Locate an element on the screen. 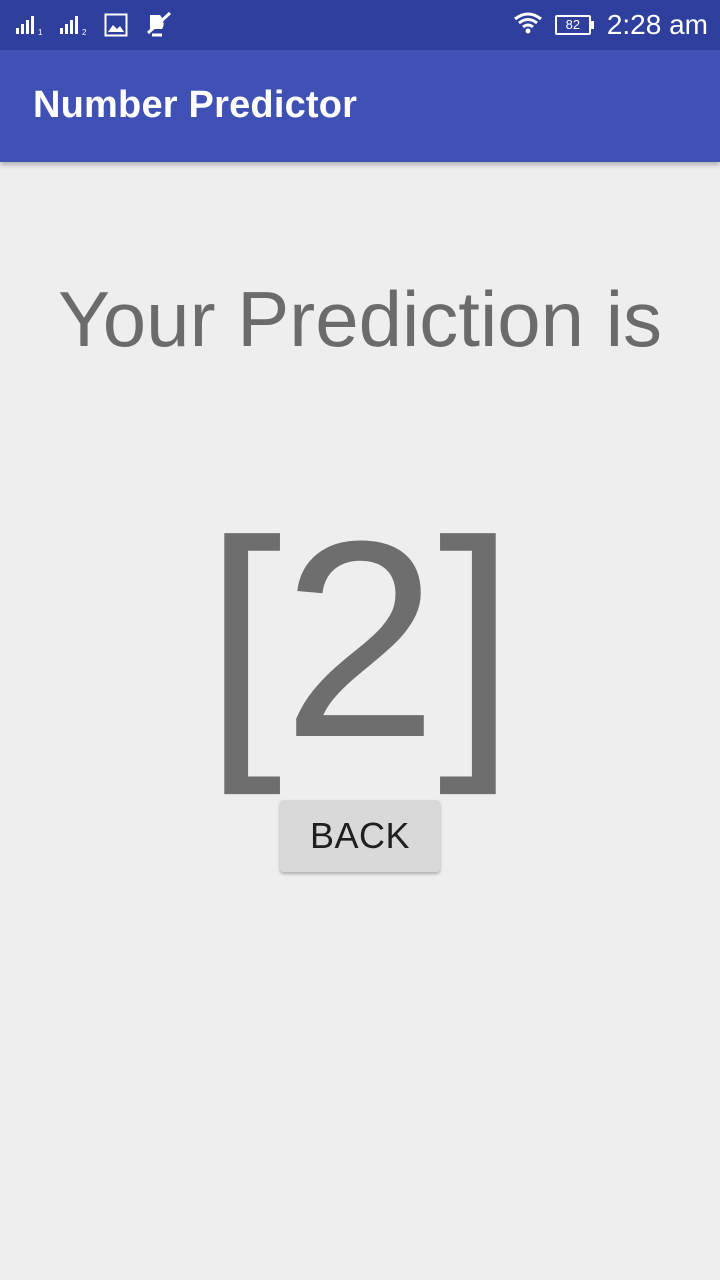 This screenshot has height=1280, width=720. svg-text: 1 is located at coordinates (40, 32).